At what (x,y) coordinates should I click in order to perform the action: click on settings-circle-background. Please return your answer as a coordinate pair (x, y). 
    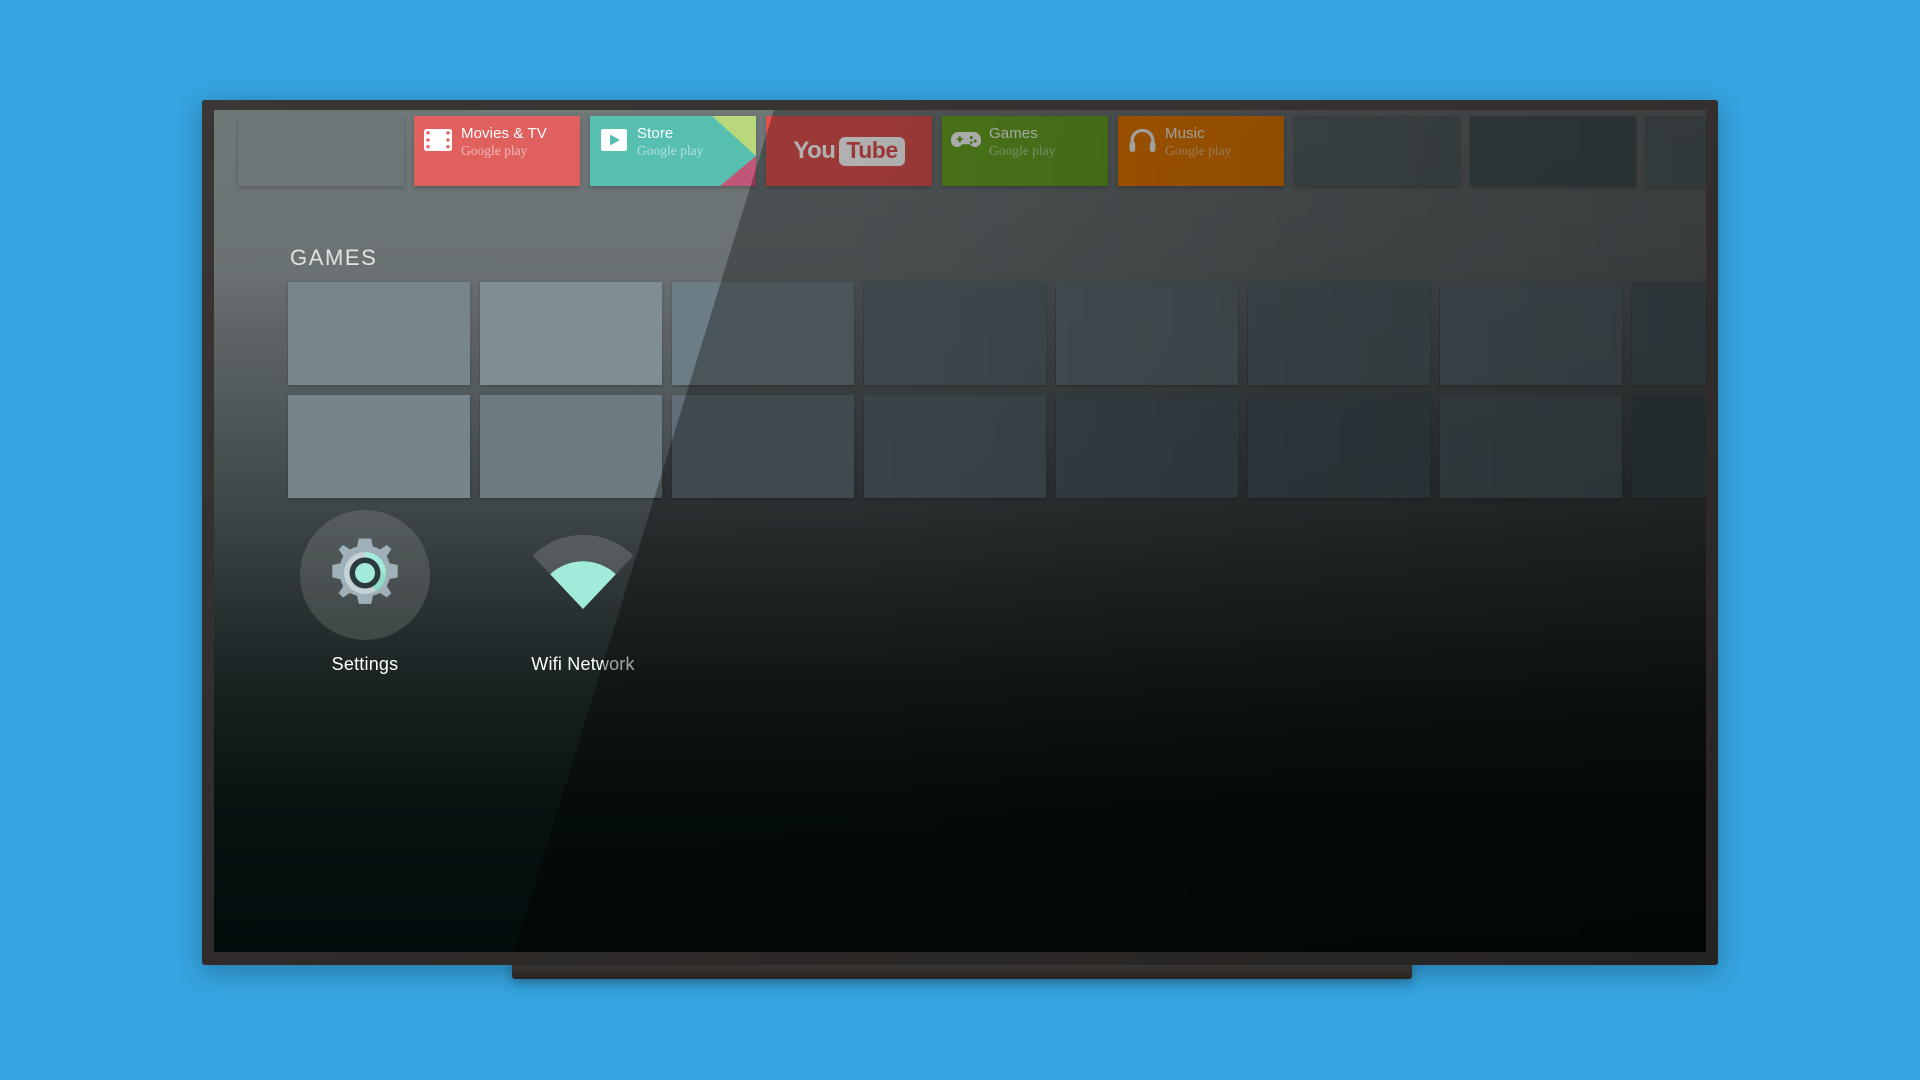
    Looking at the image, I should click on (365, 575).